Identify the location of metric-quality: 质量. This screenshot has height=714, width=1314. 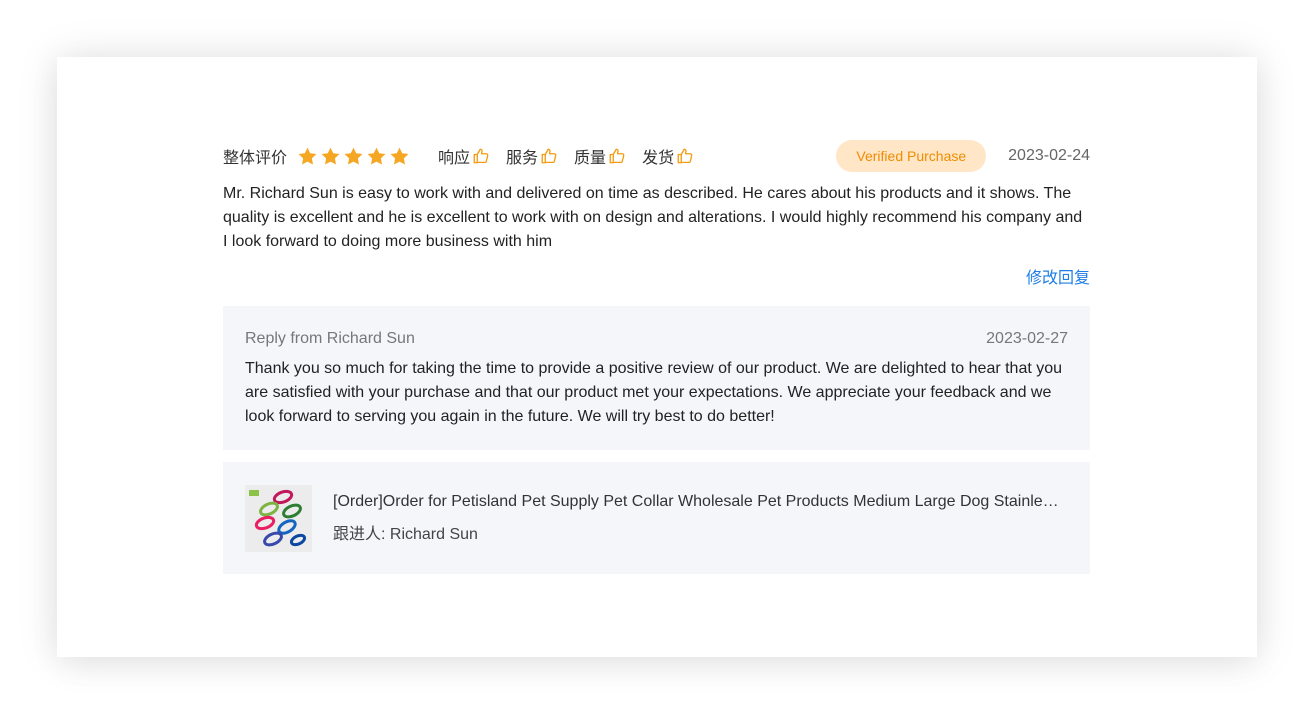
(600, 156).